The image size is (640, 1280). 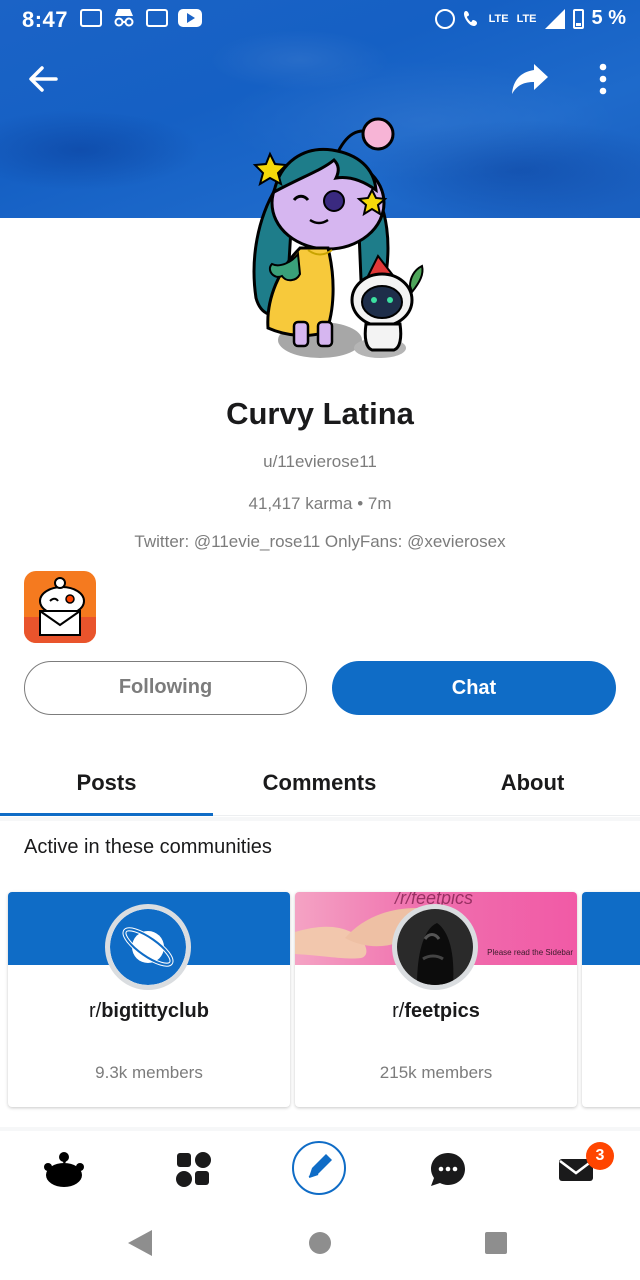 What do you see at coordinates (140, 1243) in the screenshot?
I see `android-back-icon` at bounding box center [140, 1243].